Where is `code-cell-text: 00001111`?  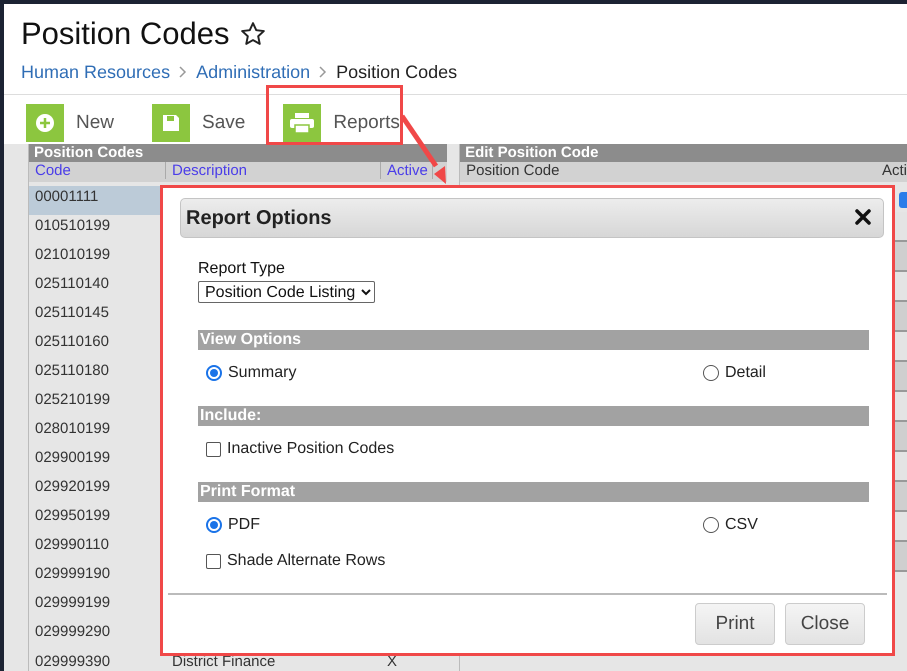
code-cell-text: 00001111 is located at coordinates (67, 197).